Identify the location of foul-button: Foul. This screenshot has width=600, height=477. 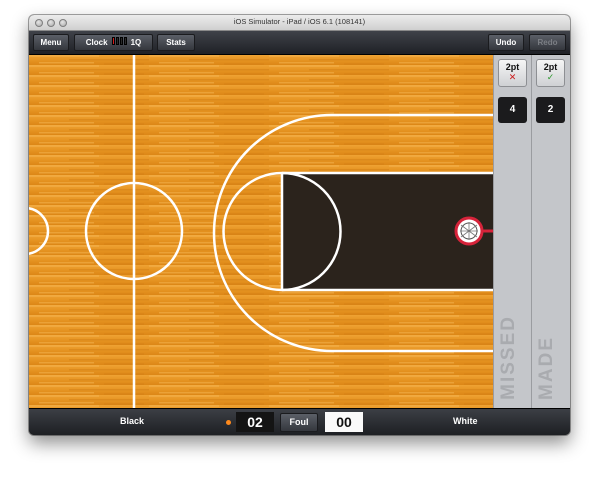
(299, 422).